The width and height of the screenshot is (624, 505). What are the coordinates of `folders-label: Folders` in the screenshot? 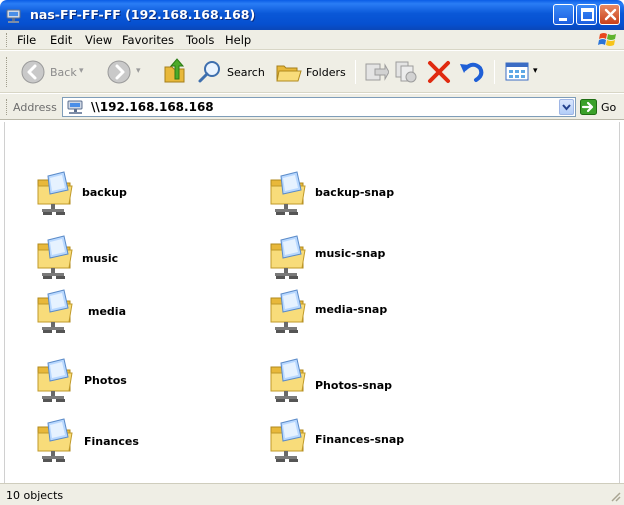 It's located at (326, 72).